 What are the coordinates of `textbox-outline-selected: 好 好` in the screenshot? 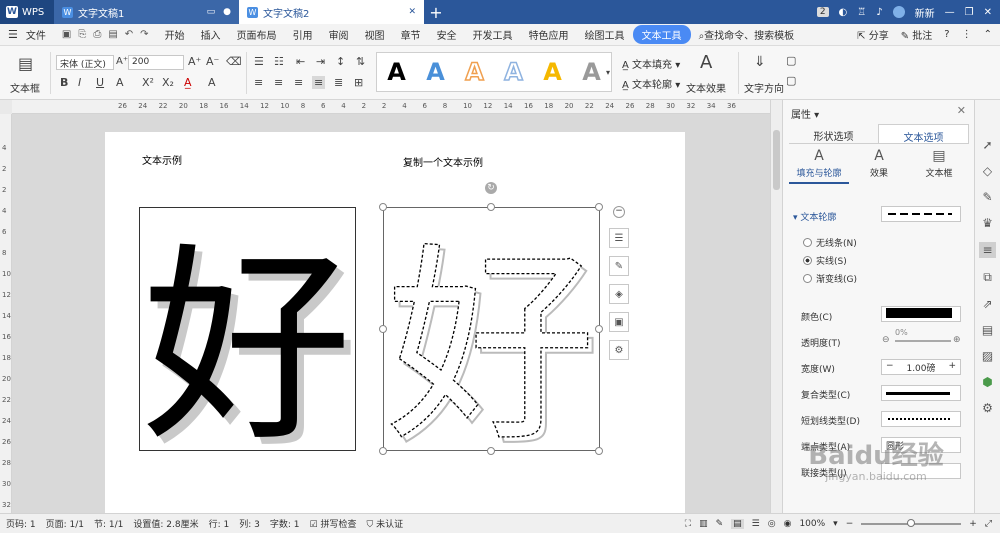 It's located at (492, 341).